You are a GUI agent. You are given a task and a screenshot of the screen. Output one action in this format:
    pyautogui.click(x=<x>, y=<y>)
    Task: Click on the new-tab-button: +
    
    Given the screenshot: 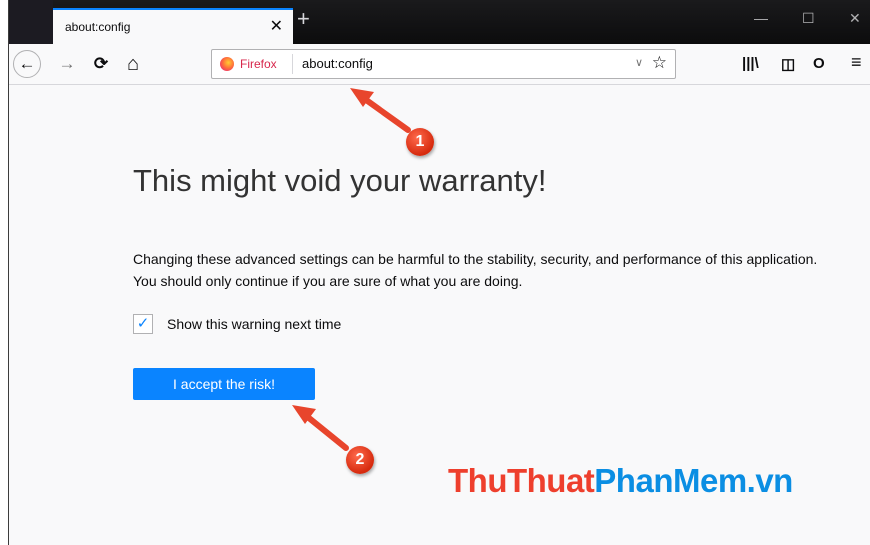 What is the action you would take?
    pyautogui.click(x=303, y=19)
    